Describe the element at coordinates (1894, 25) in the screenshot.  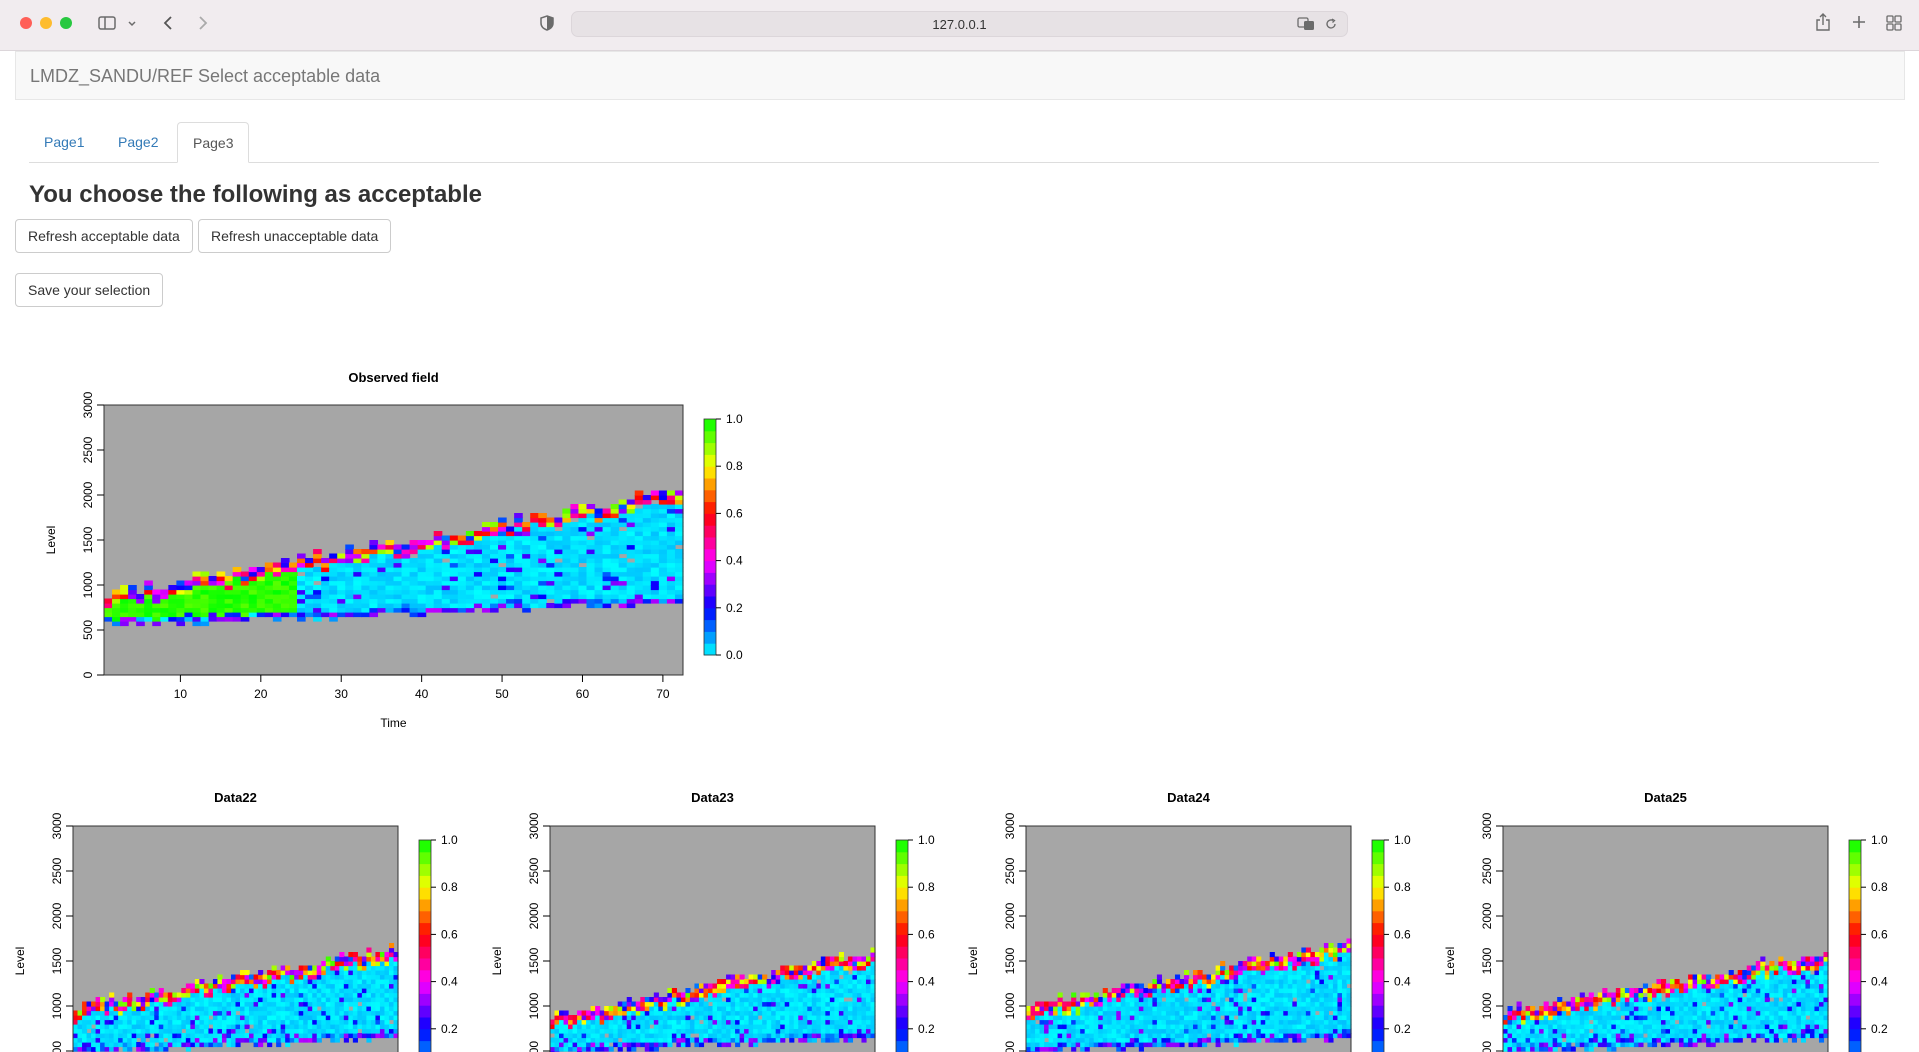
I see `tab-overview-icon` at that location.